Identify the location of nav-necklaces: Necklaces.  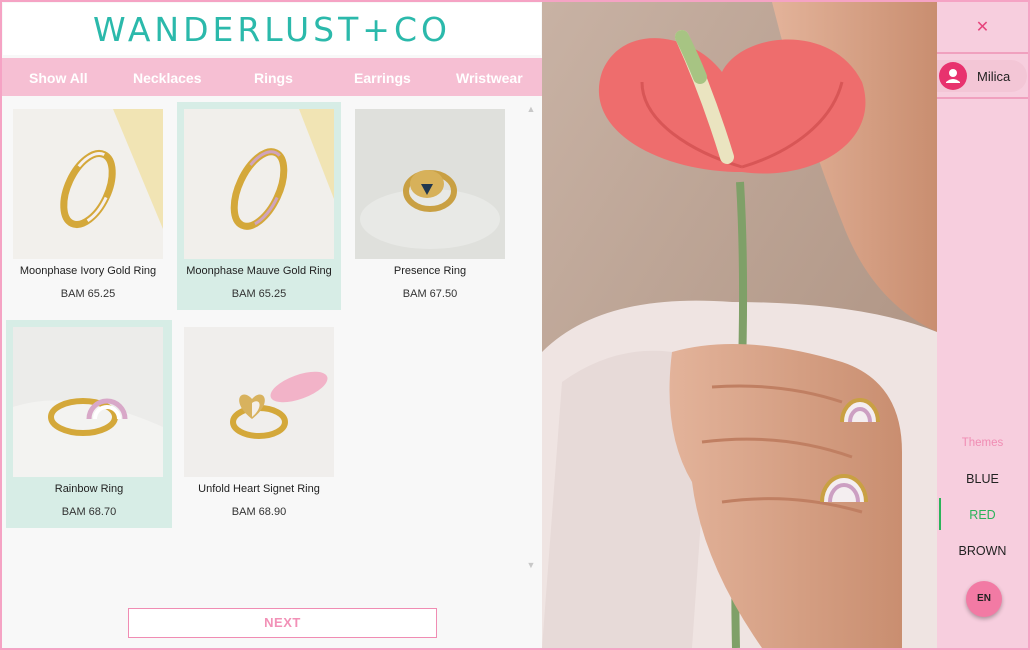
(167, 78).